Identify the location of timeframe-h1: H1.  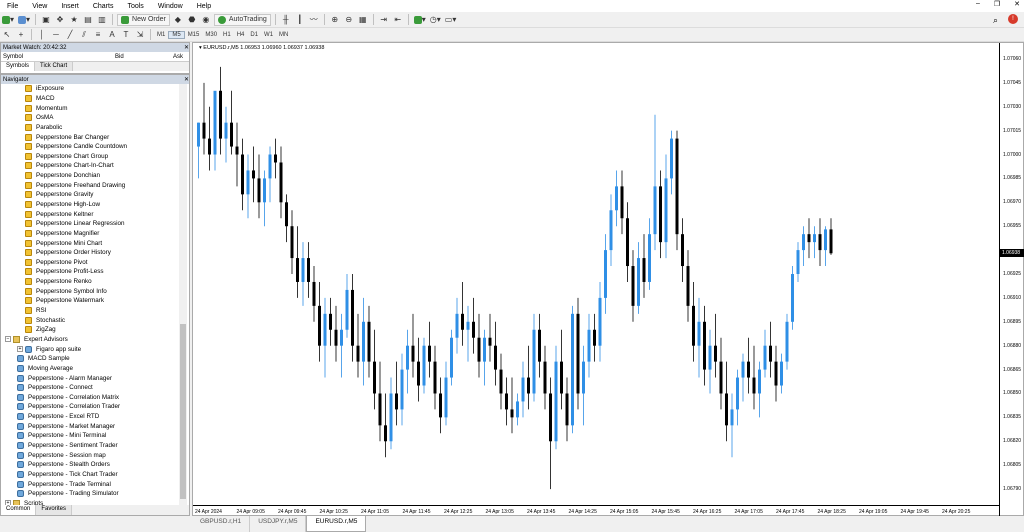
(227, 35).